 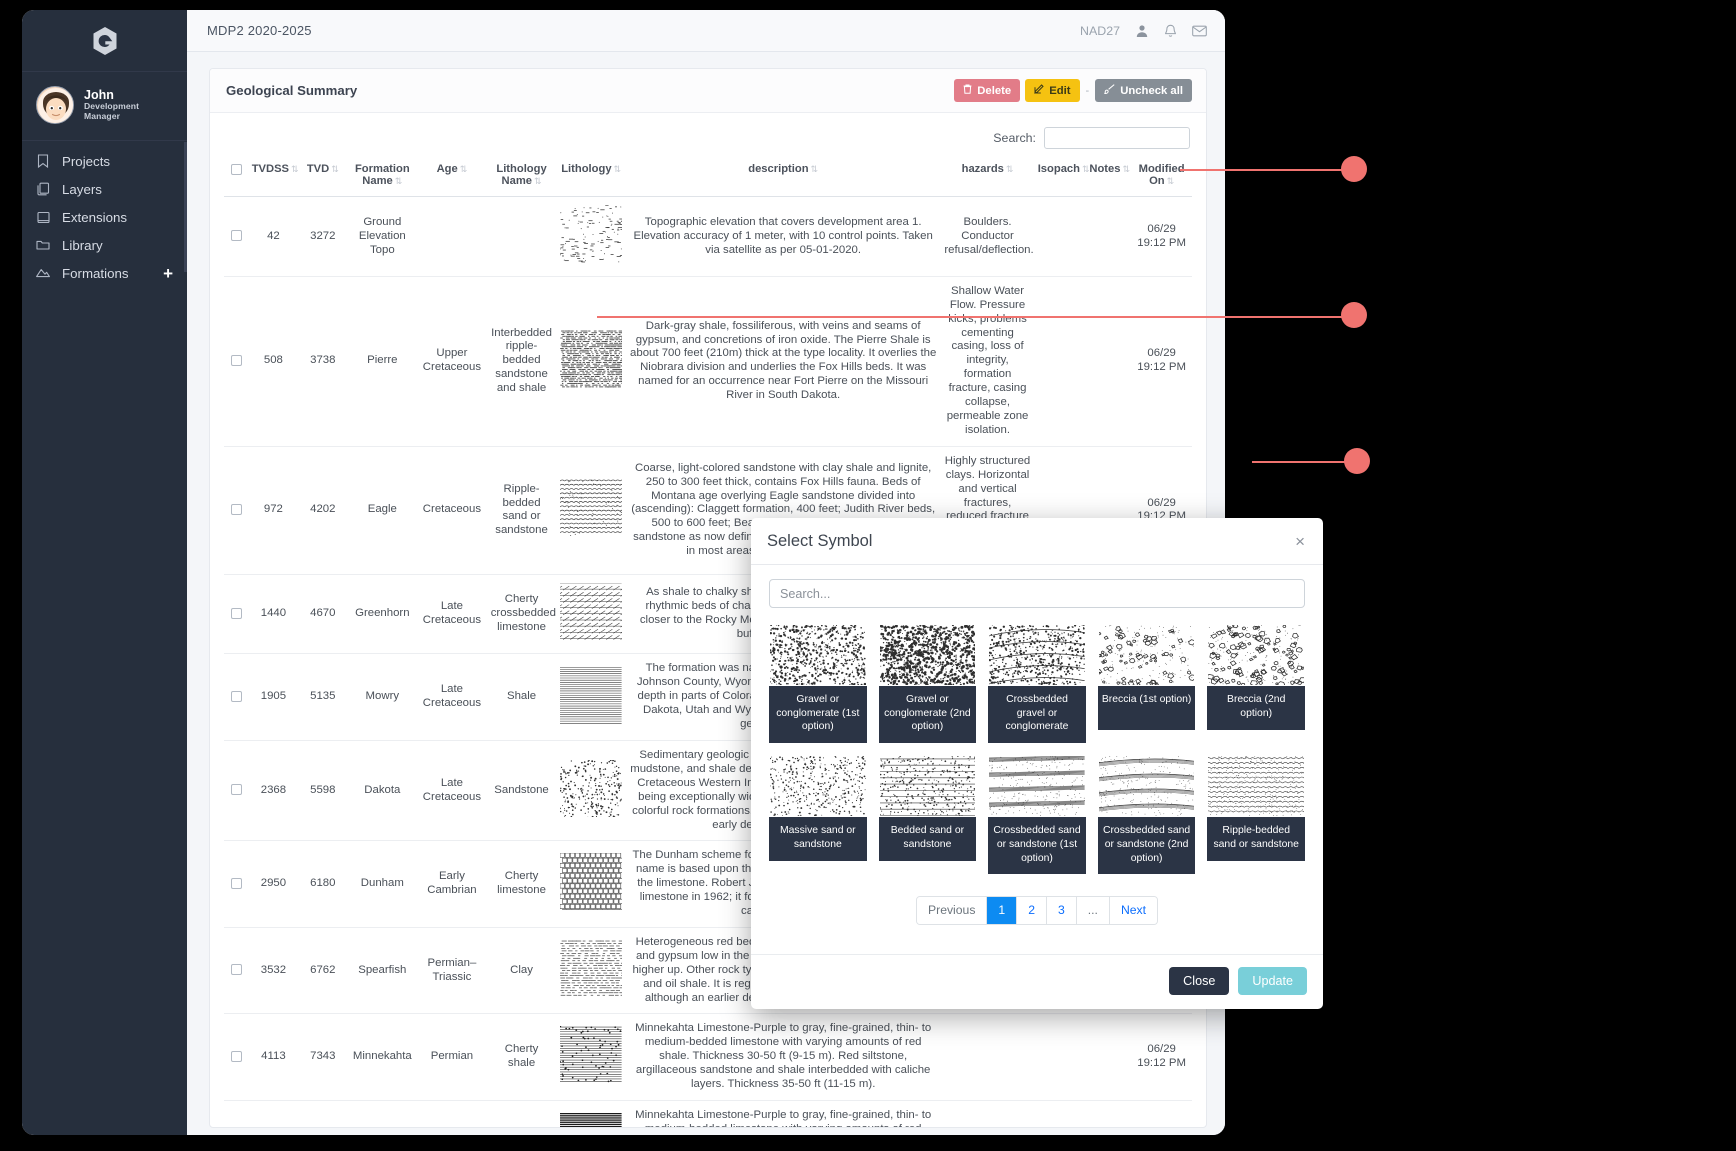 What do you see at coordinates (1061, 911) in the screenshot?
I see `pagination-page-3: 3` at bounding box center [1061, 911].